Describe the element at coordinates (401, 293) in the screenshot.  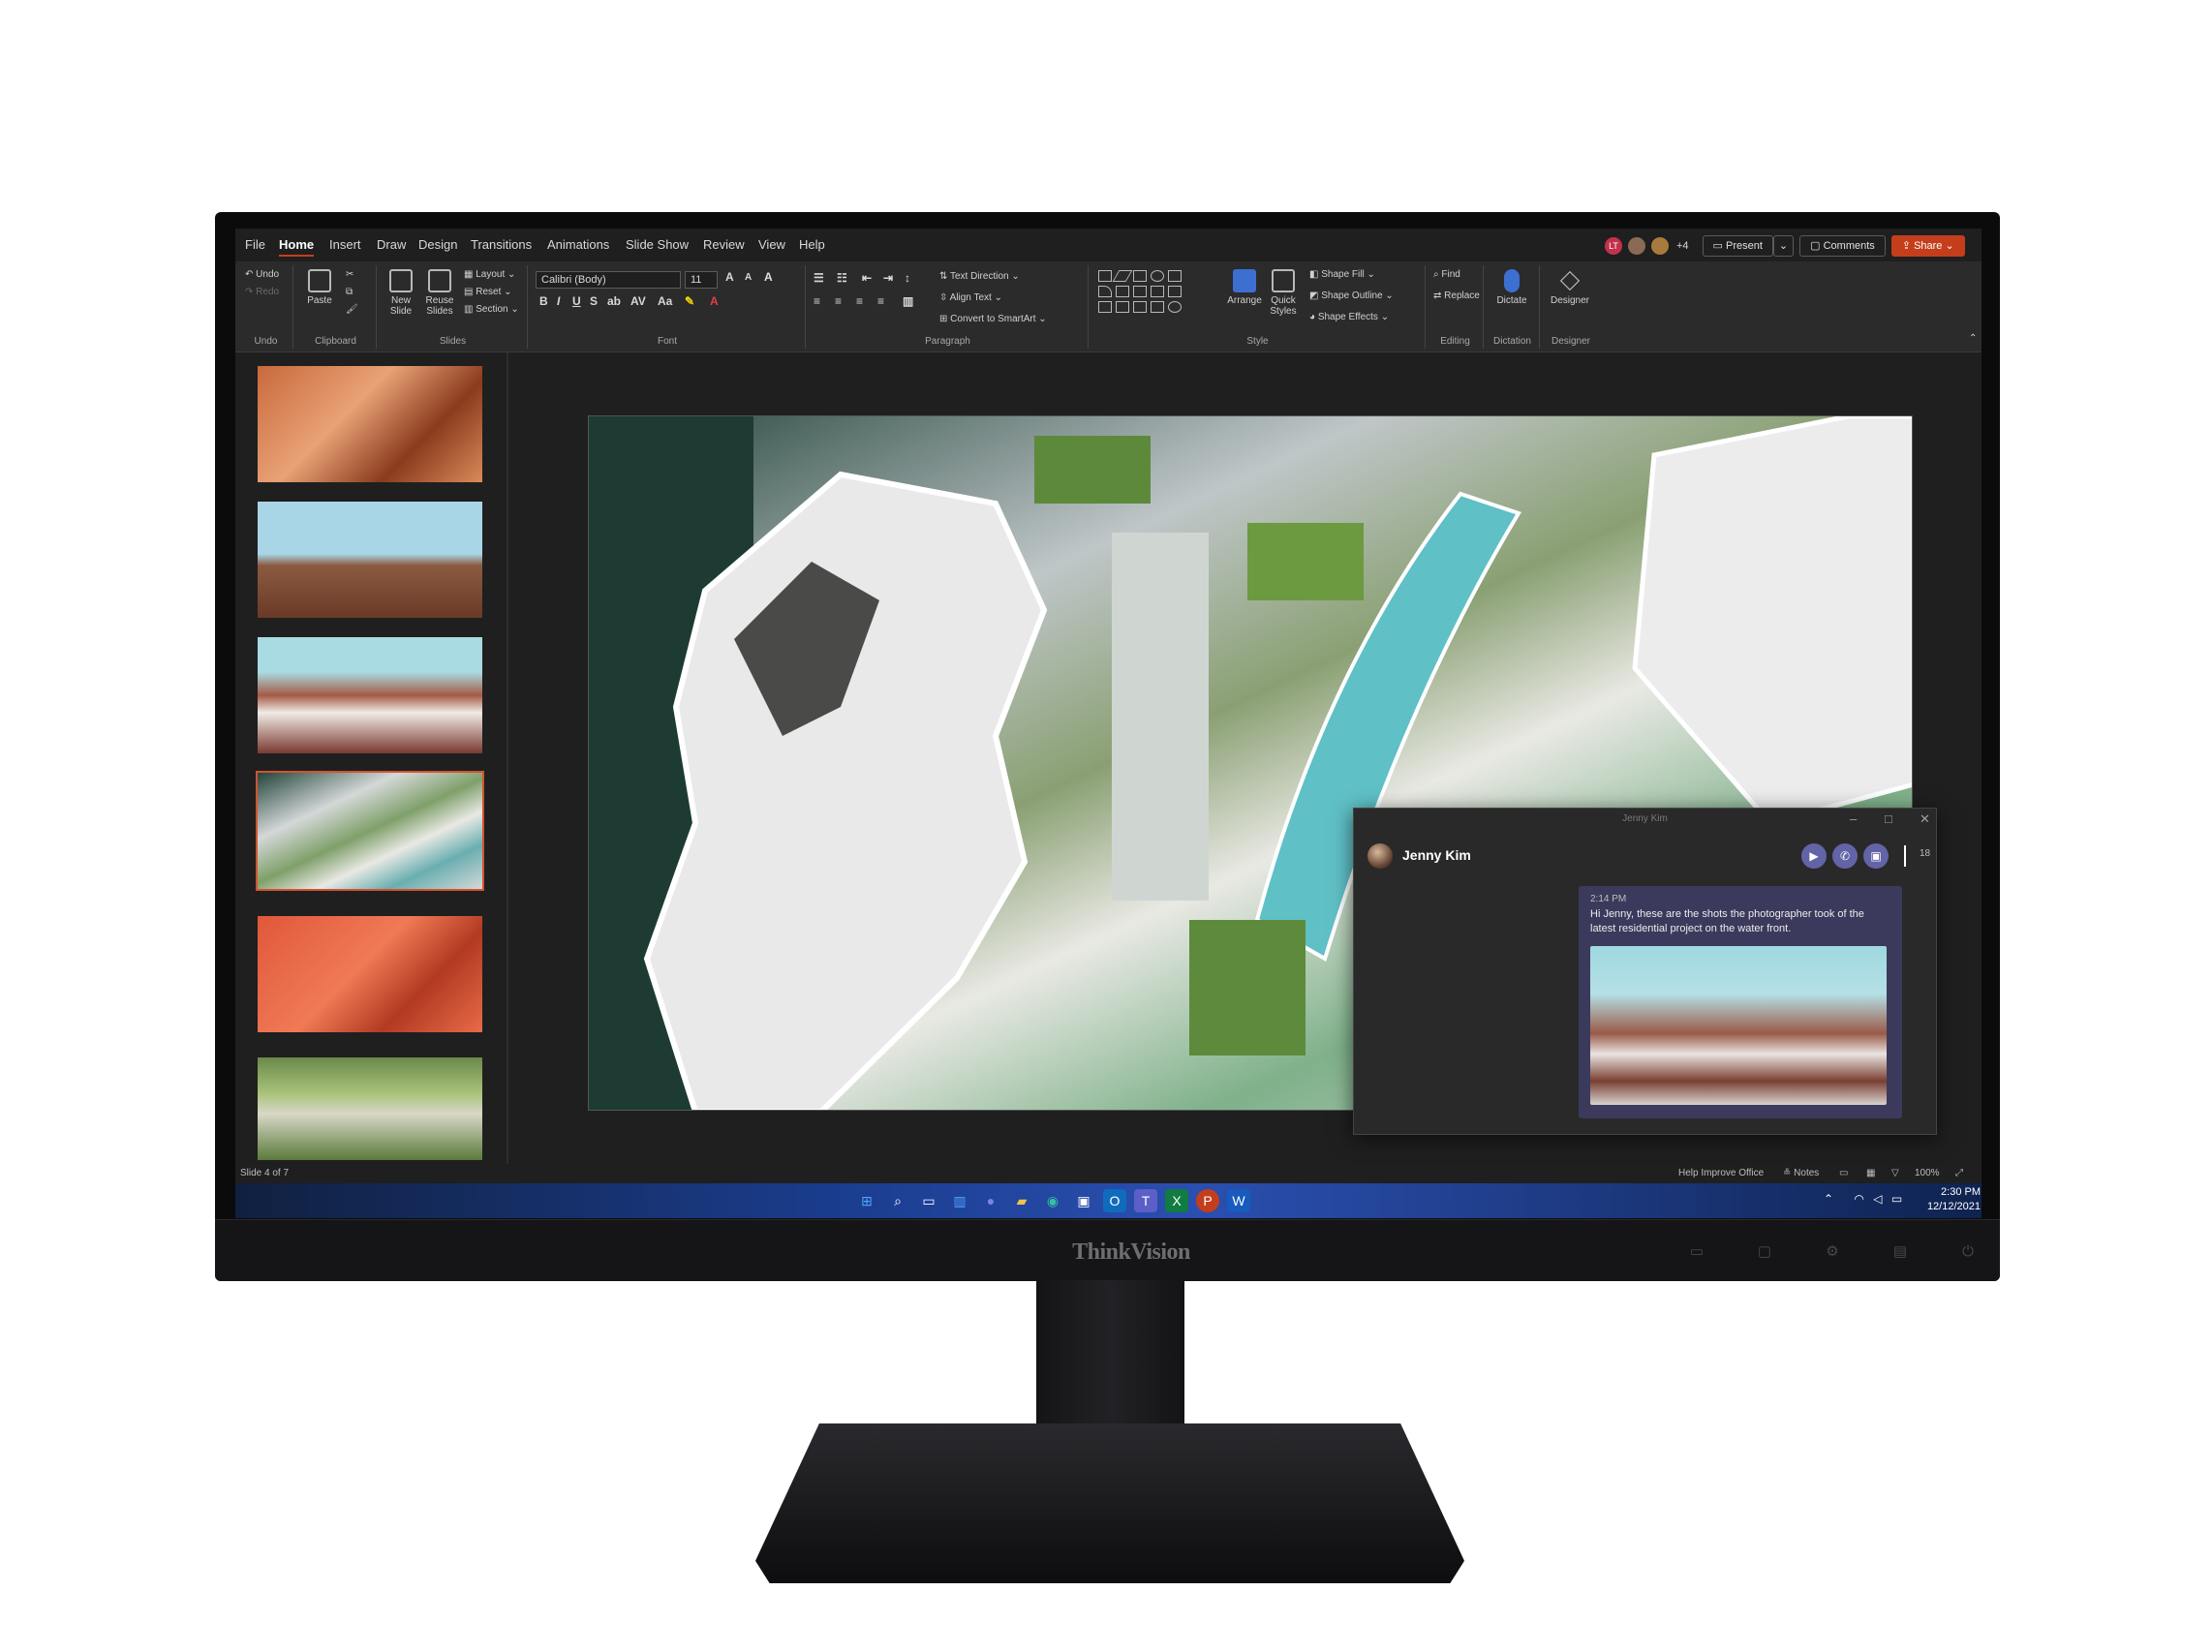
I see `new-slide-button: New Slide` at that location.